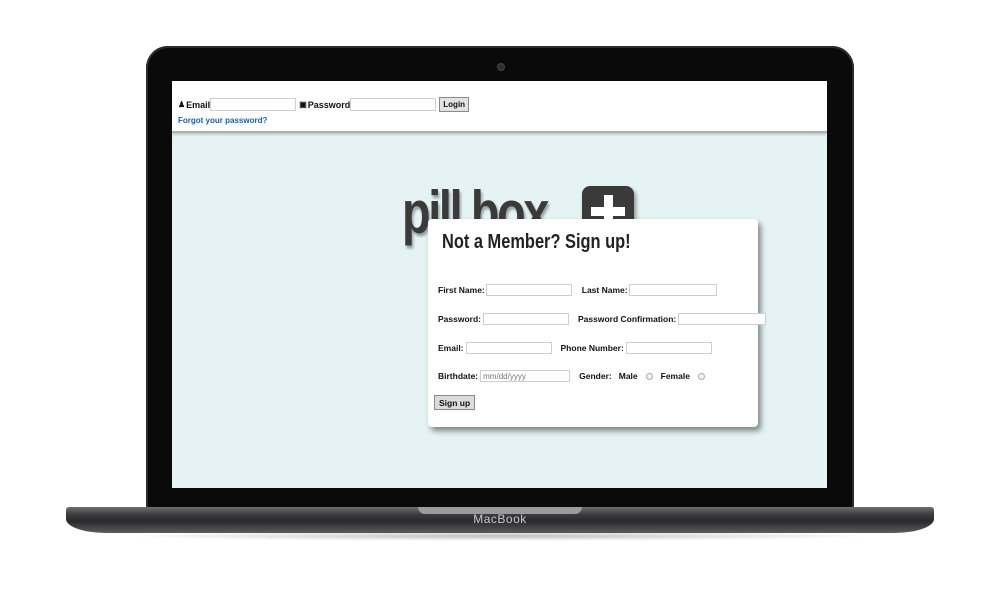 Image resolution: width=1000 pixels, height=600 pixels. What do you see at coordinates (455, 402) in the screenshot?
I see `signup-button: Sign up` at bounding box center [455, 402].